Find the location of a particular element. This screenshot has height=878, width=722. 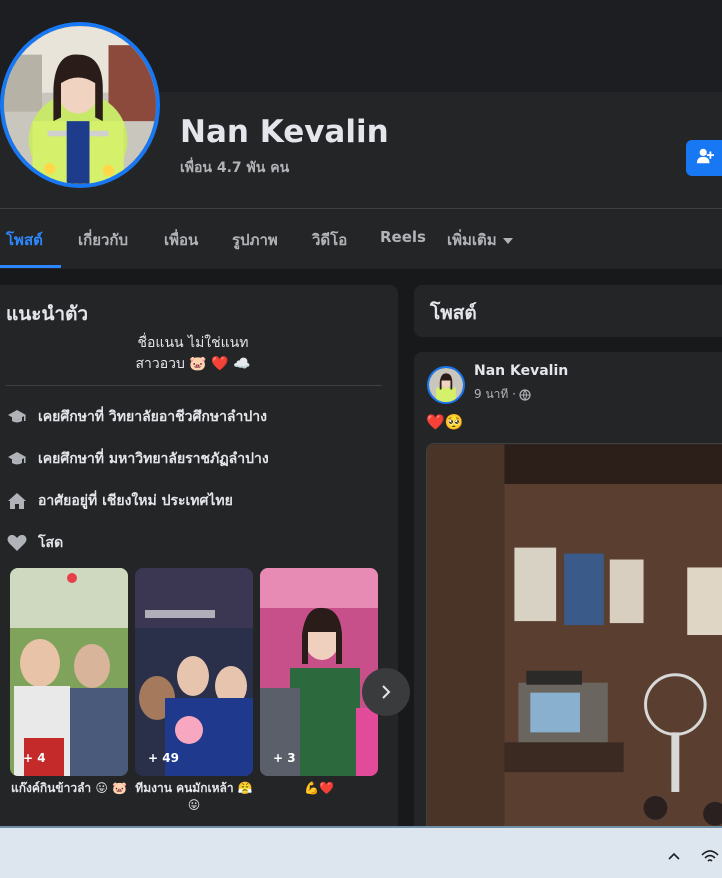

featured-count: + 3 is located at coordinates (284, 758).